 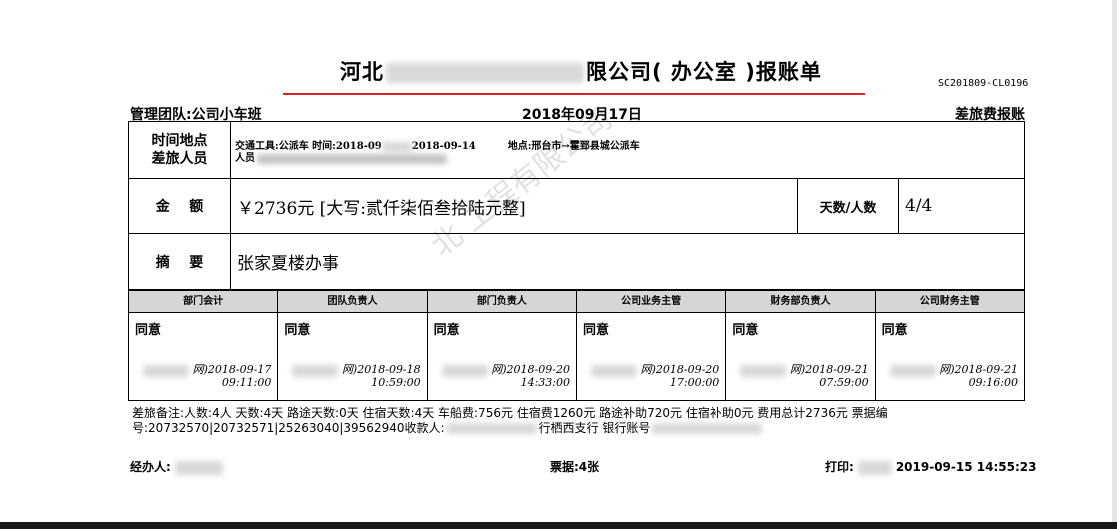 I want to click on approval-timestamp: 网)2018-09-20 17:00:00, so click(x=680, y=376).